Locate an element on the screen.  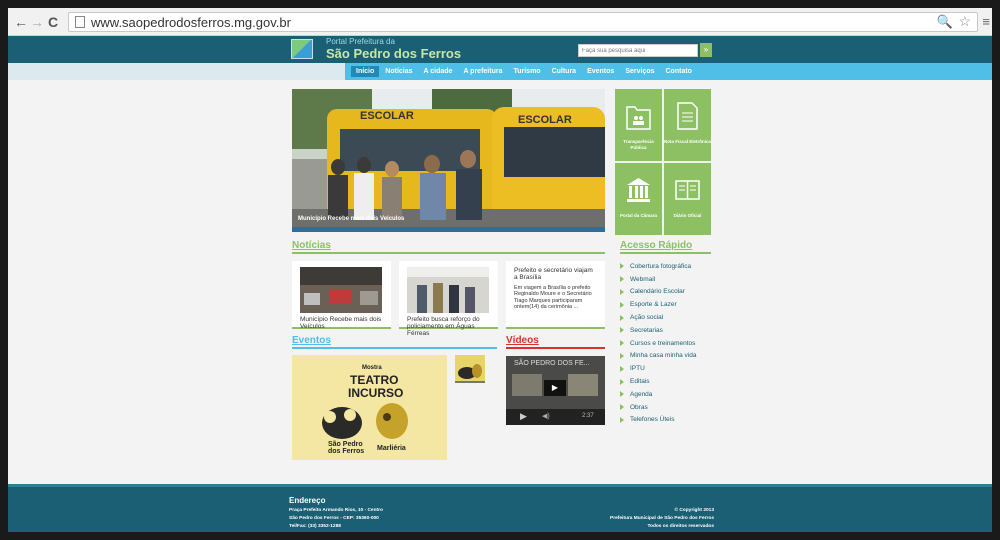
quick-access-item: Minha casa minha vida is located at coordinates (658, 356).